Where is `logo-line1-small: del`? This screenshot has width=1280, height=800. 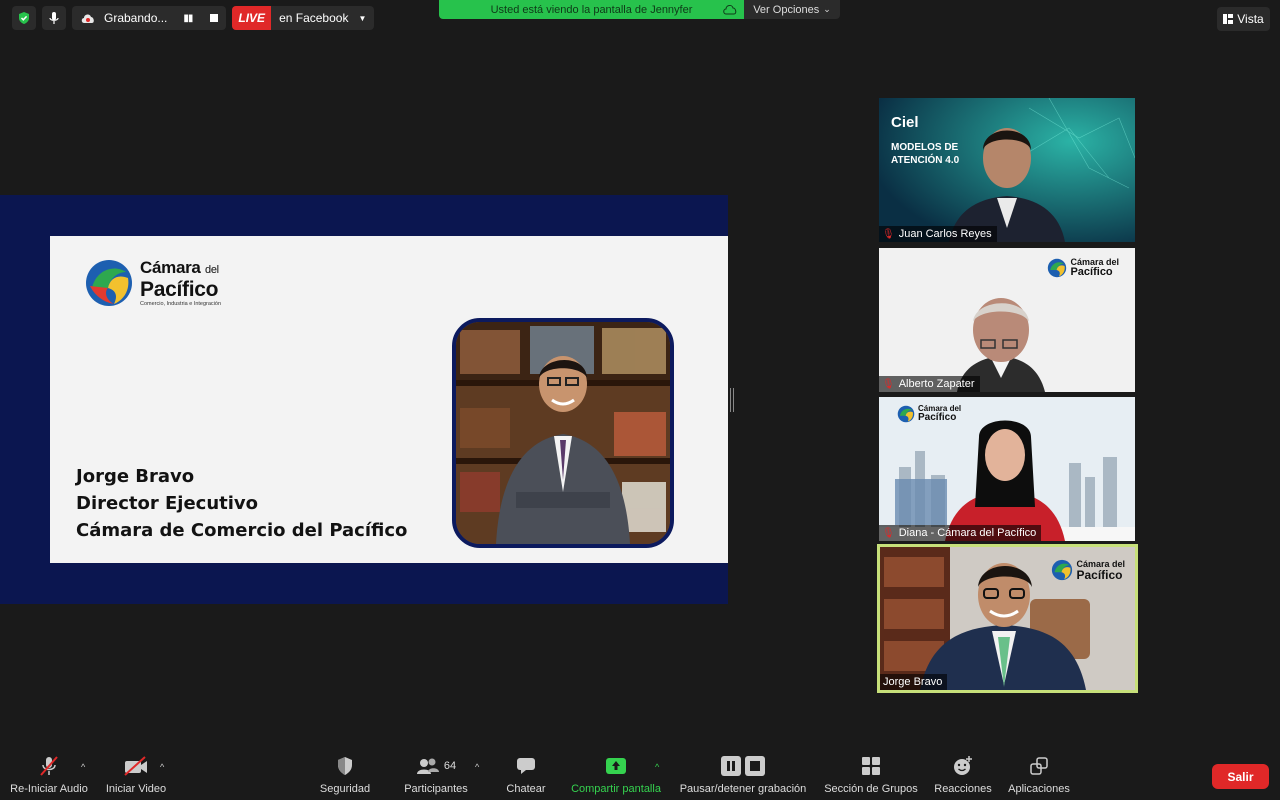
logo-line1-small: del is located at coordinates (212, 270).